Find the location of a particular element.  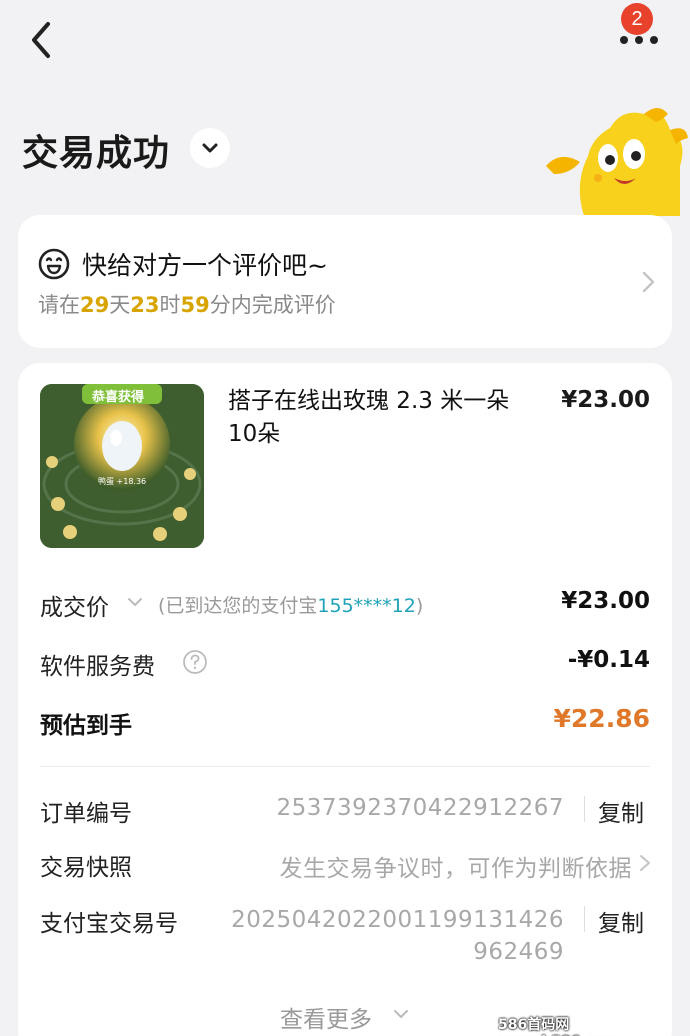

product-thumbnail: 恭喜获得 鸭蛋 +18.36 is located at coordinates (122, 466).